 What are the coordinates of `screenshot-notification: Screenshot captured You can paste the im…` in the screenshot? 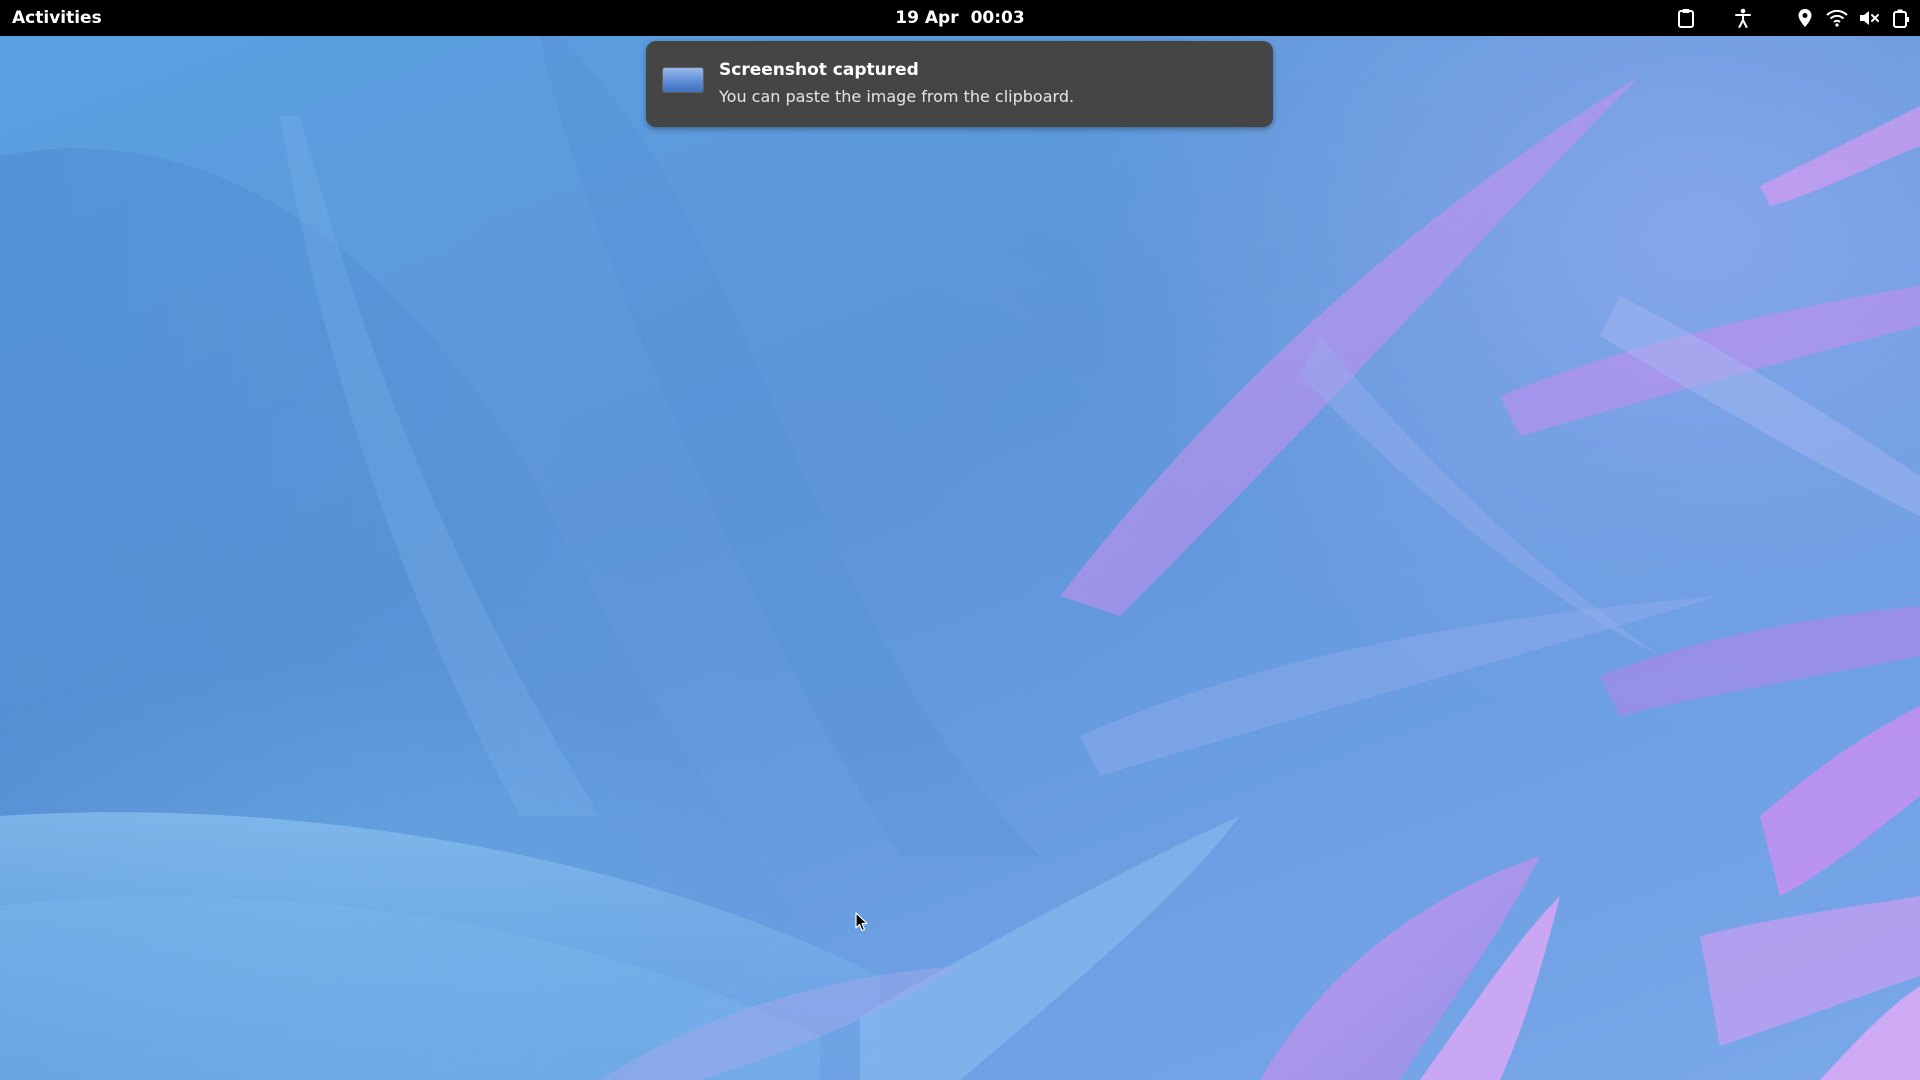 It's located at (959, 84).